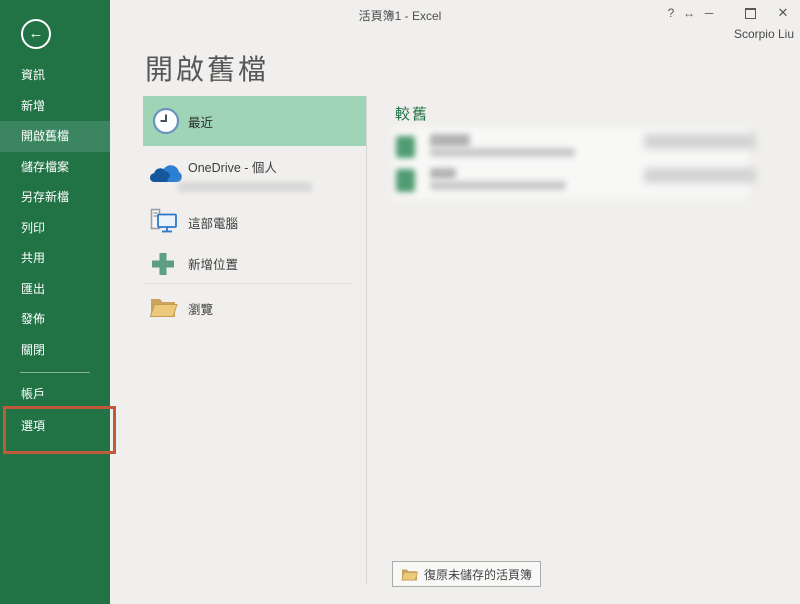 This screenshot has height=604, width=800. I want to click on place-label: 這部電腦, so click(213, 223).